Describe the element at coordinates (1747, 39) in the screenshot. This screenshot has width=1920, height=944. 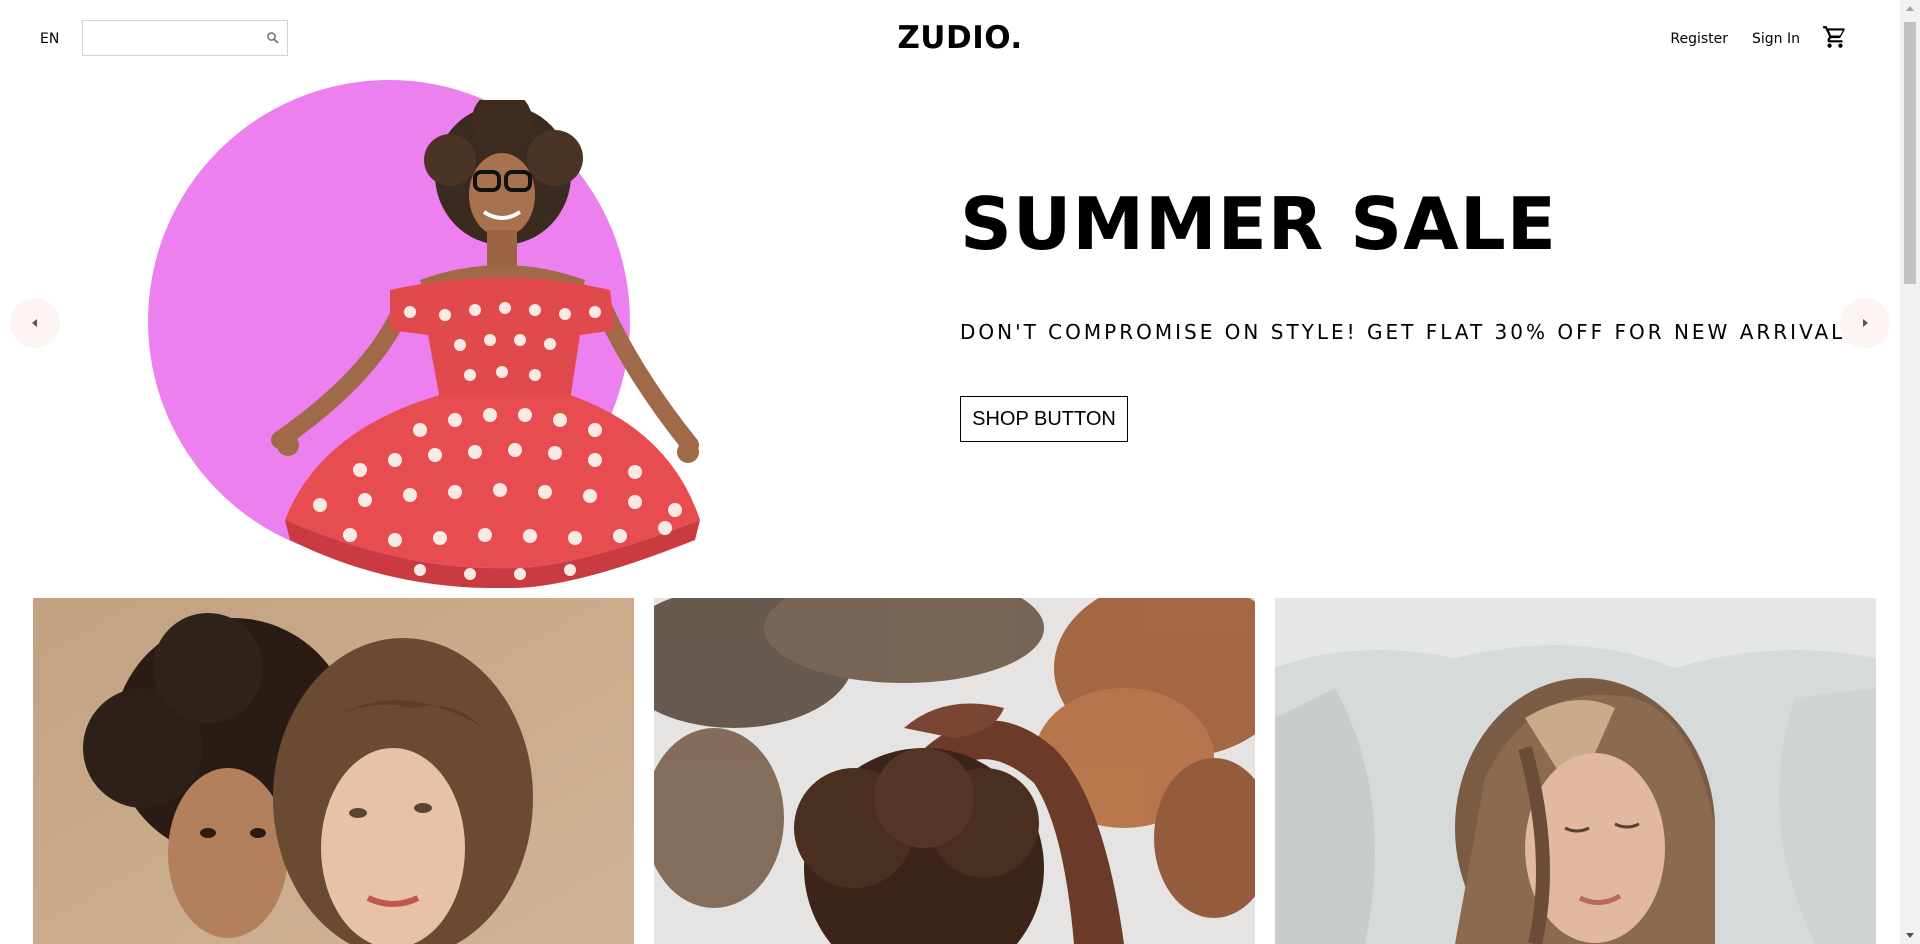
I see `nav-right: Register Sign In` at that location.